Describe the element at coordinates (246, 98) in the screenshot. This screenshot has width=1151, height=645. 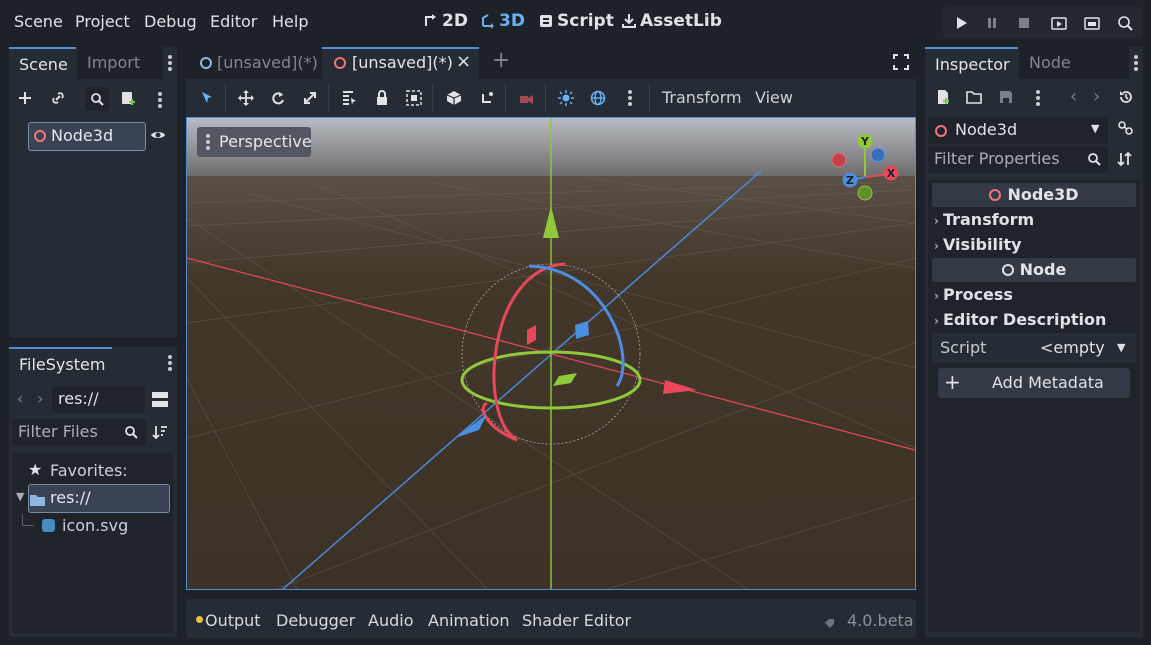
I see `move-tool-icon` at that location.